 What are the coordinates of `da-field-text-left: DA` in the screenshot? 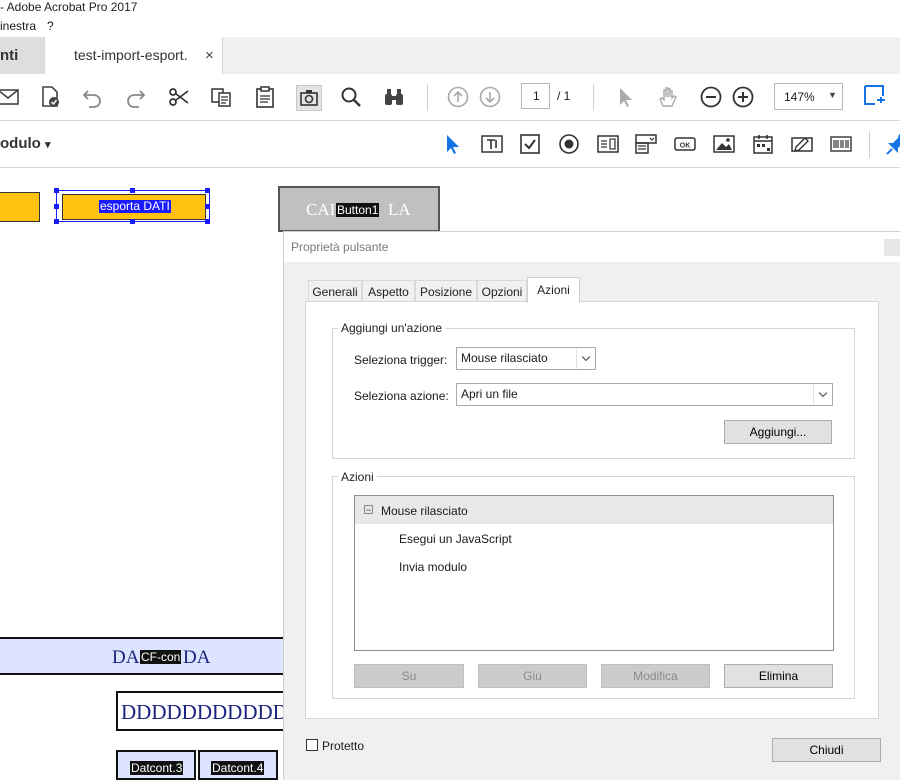 It's located at (126, 657).